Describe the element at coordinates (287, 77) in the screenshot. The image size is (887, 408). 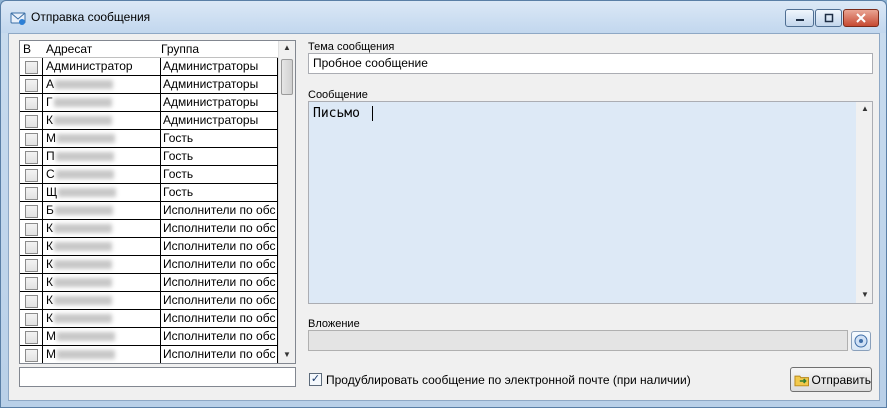
I see `scroll-thumb` at that location.